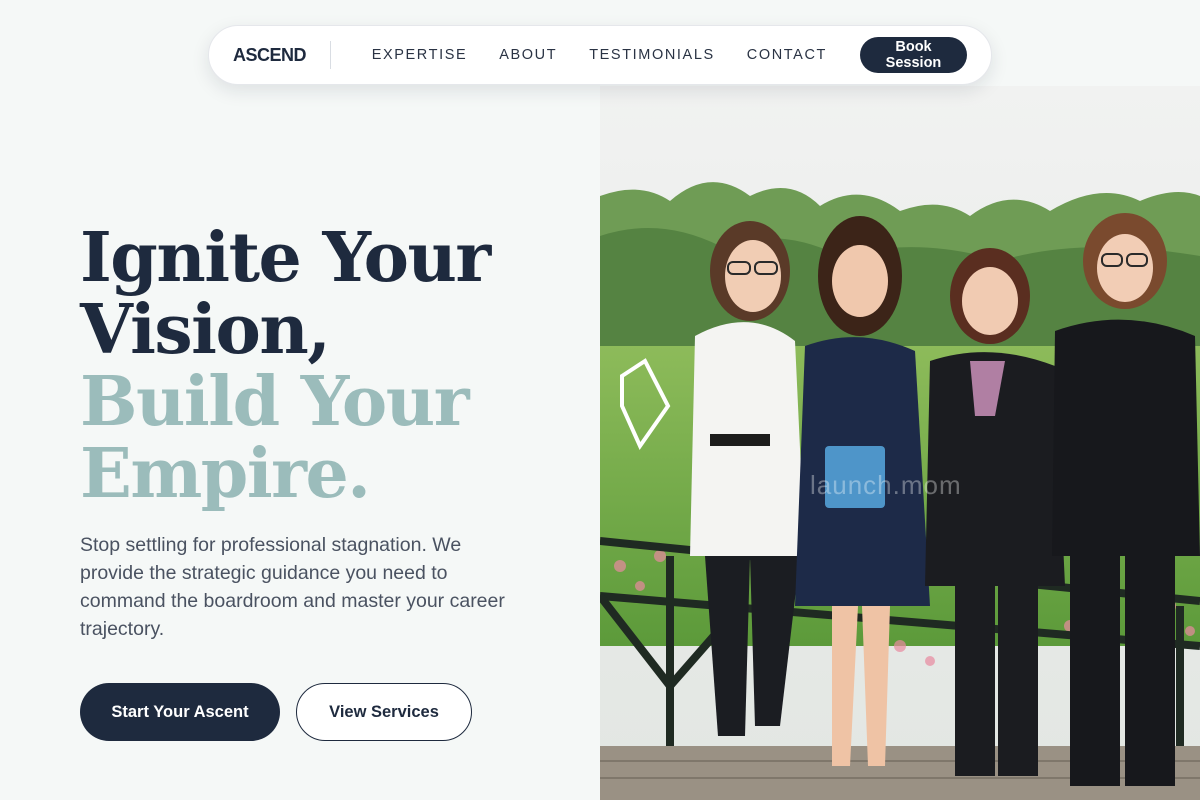 This screenshot has height=800, width=1200. Describe the element at coordinates (787, 55) in the screenshot. I see `nav-link-contact: CONTACT` at that location.